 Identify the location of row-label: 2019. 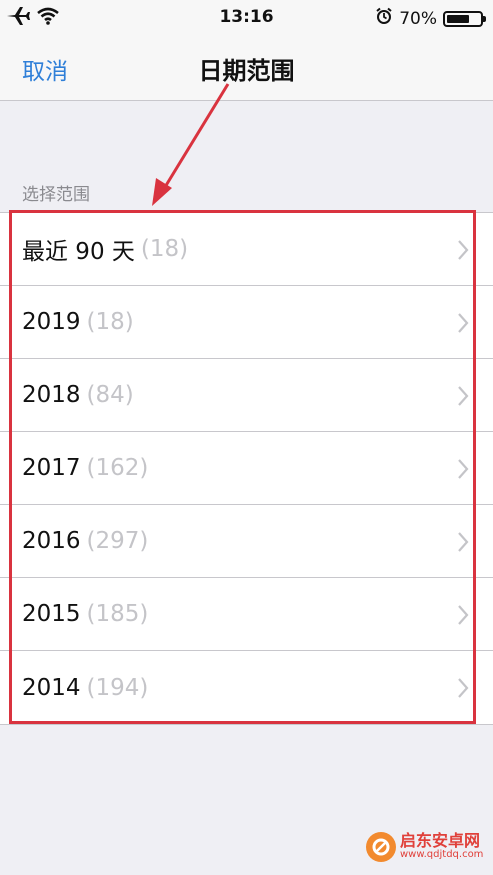
(51, 322).